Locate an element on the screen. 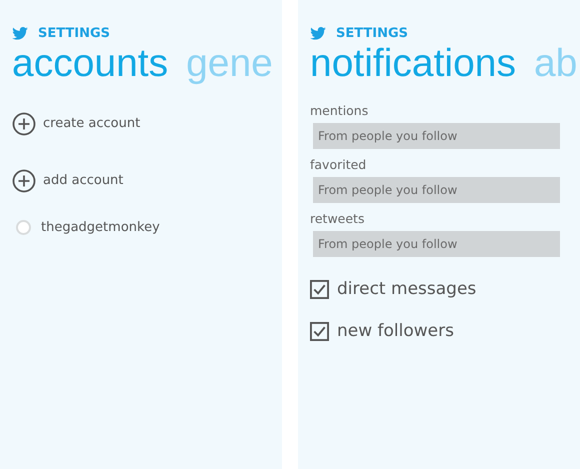 The width and height of the screenshot is (580, 469). field-label: mentions is located at coordinates (340, 110).